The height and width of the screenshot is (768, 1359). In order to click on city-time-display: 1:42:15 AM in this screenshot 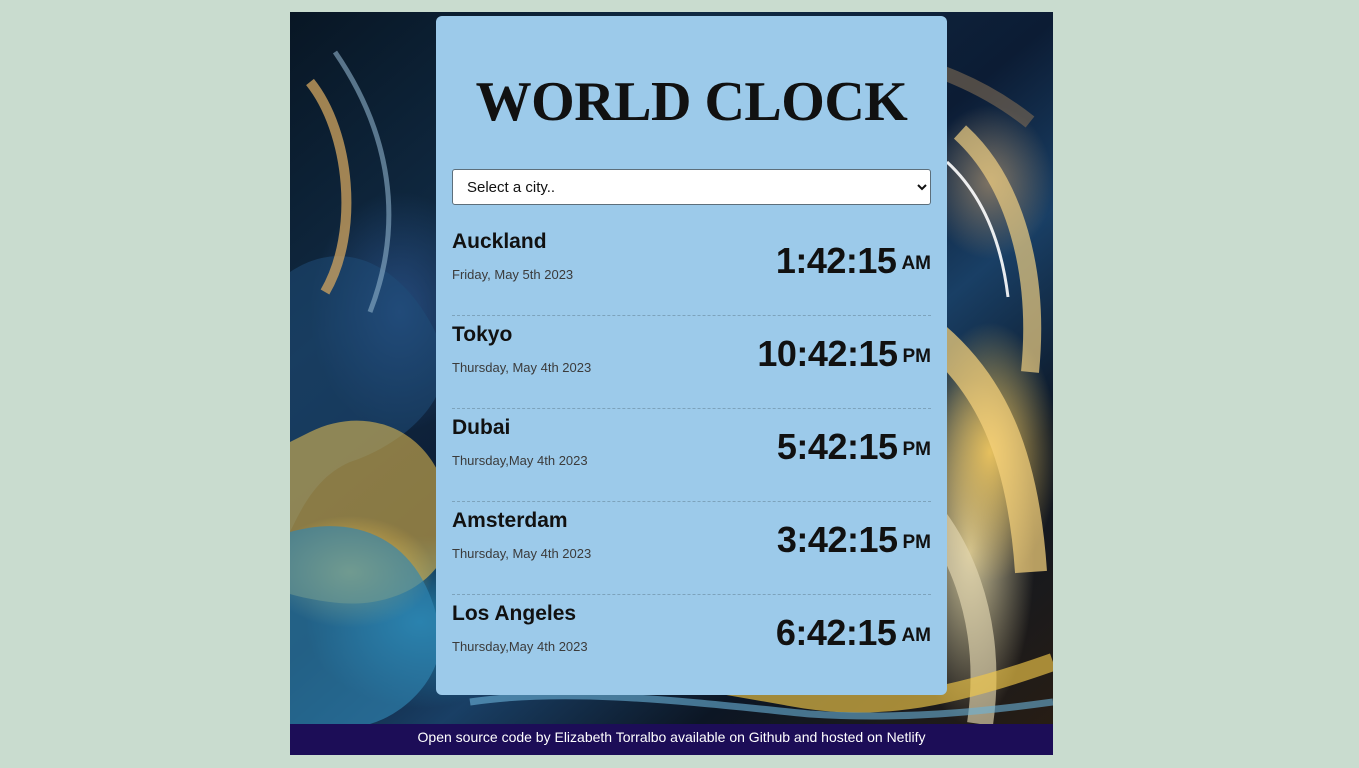, I will do `click(853, 261)`.